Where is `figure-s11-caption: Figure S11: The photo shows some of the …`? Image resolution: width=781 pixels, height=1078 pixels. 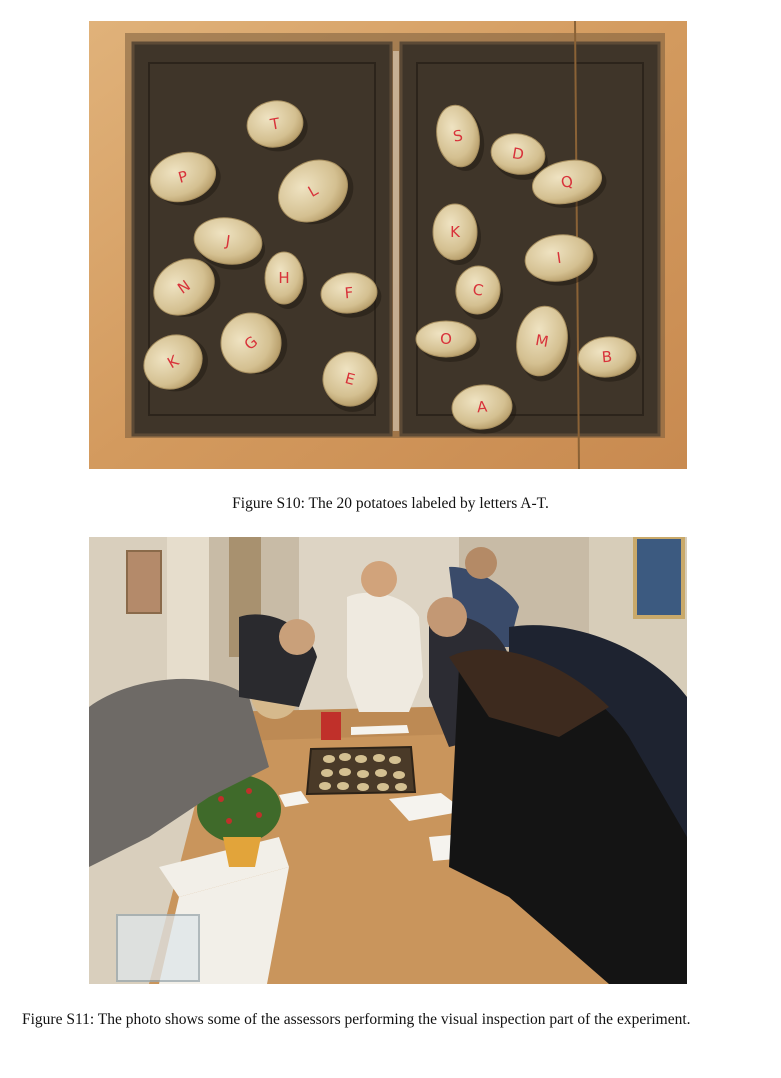
figure-s11-caption: Figure S11: The photo shows some of the … is located at coordinates (356, 1019).